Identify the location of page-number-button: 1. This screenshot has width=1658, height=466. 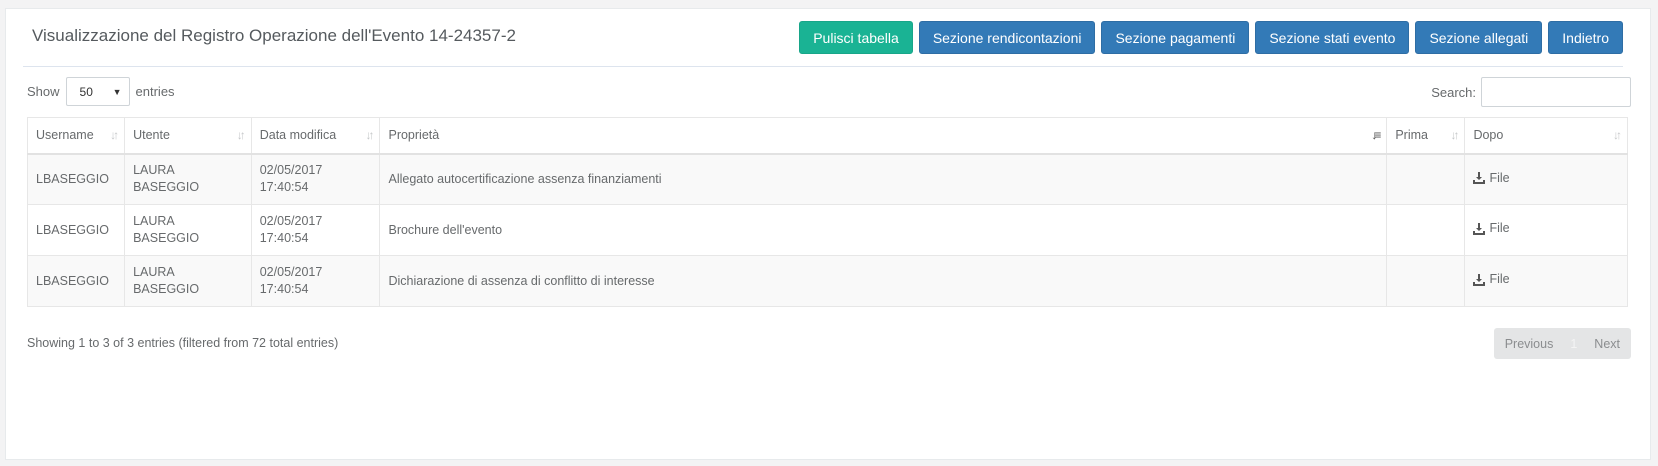
(1573, 344).